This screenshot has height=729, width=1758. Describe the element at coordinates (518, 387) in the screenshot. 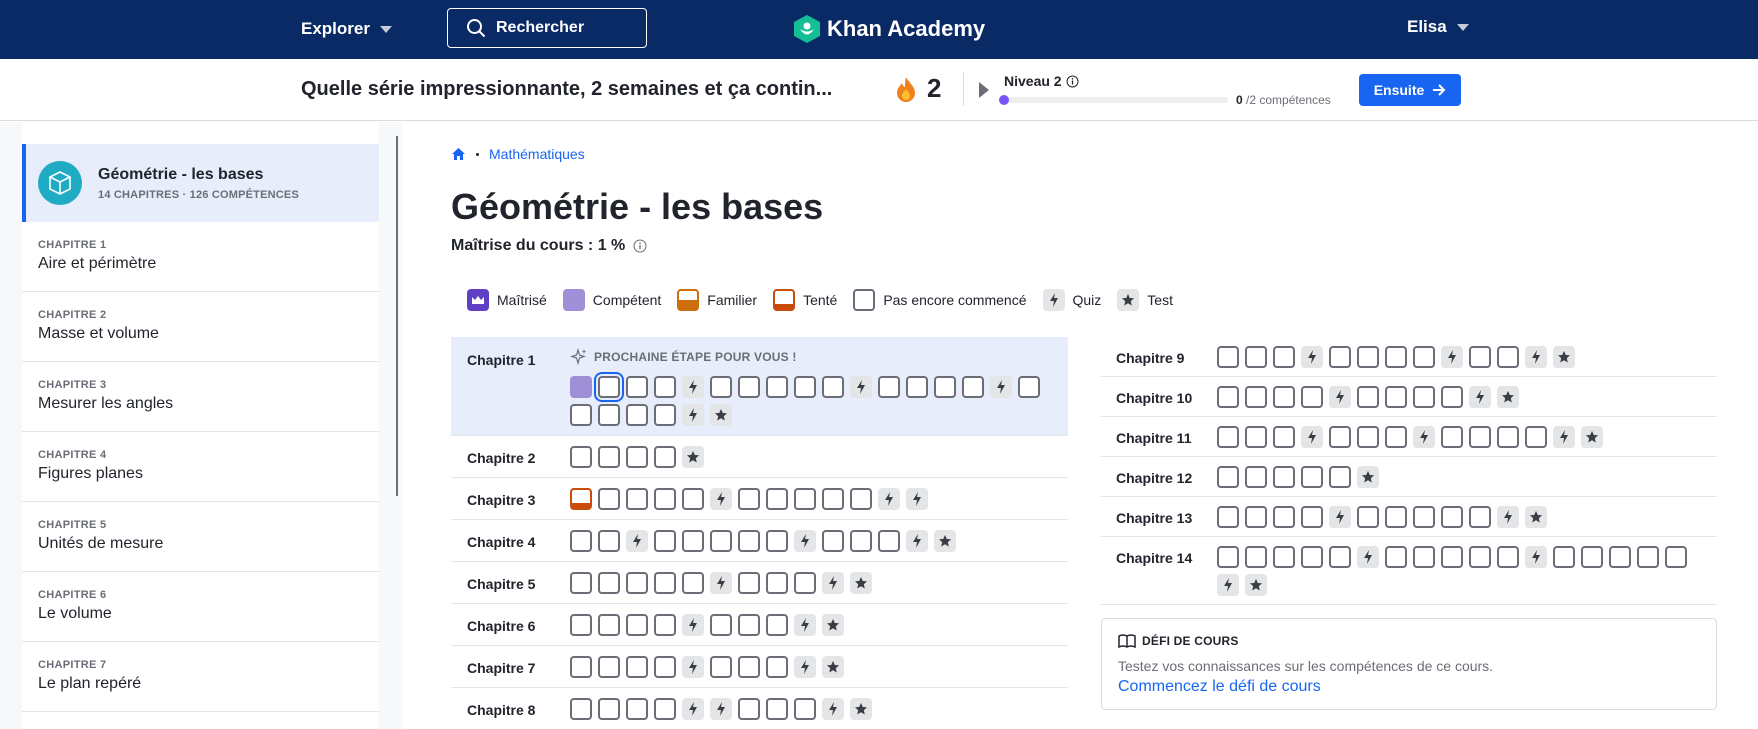

I see `chapter-row-label: Chapitre 1` at that location.